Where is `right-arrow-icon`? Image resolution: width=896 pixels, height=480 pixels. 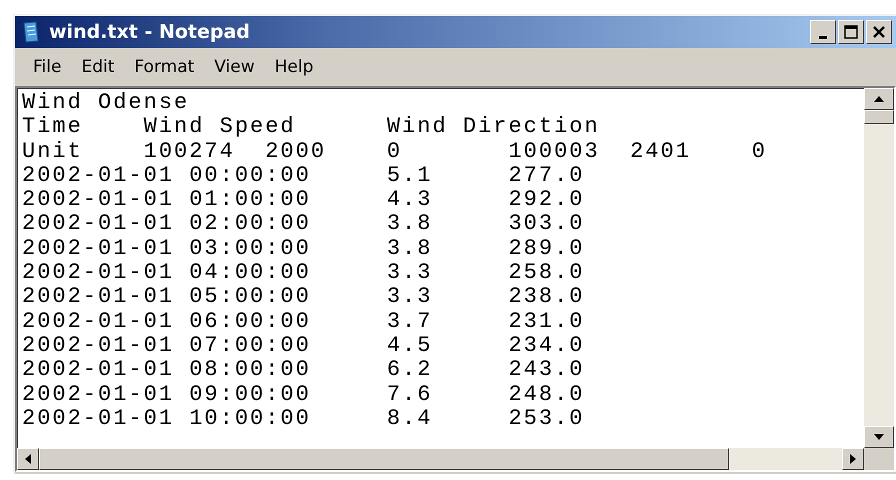
right-arrow-icon is located at coordinates (853, 459).